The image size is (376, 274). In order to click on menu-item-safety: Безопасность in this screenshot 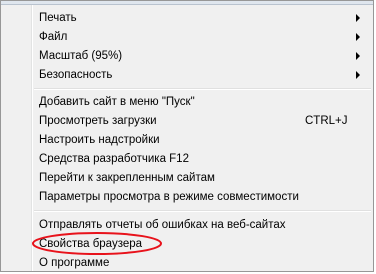, I will do `click(187, 75)`.